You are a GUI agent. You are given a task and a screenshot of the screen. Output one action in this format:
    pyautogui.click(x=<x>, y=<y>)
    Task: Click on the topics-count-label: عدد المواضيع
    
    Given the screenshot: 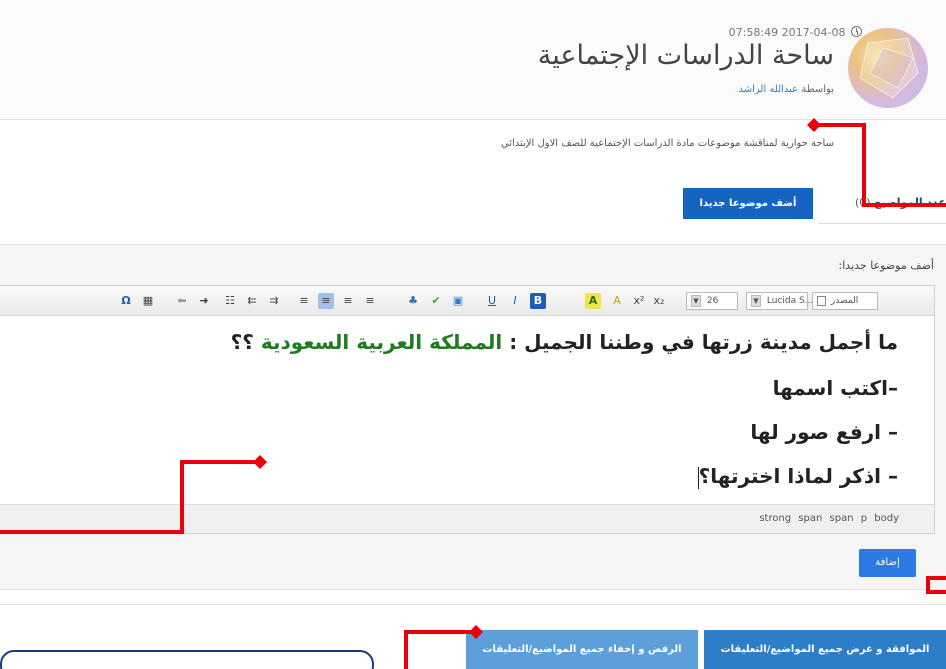 What is the action you would take?
    pyautogui.click(x=910, y=202)
    